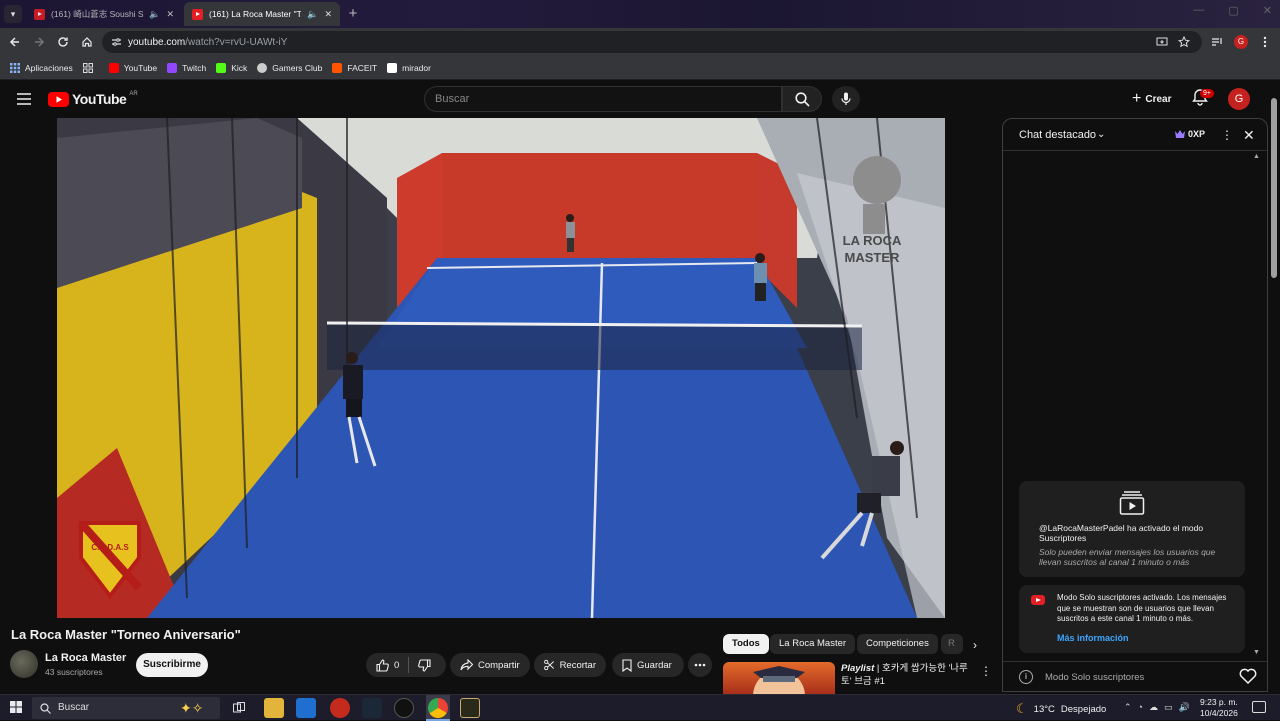 This screenshot has height=721, width=1280. I want to click on related-video-thumbnail, so click(779, 678).